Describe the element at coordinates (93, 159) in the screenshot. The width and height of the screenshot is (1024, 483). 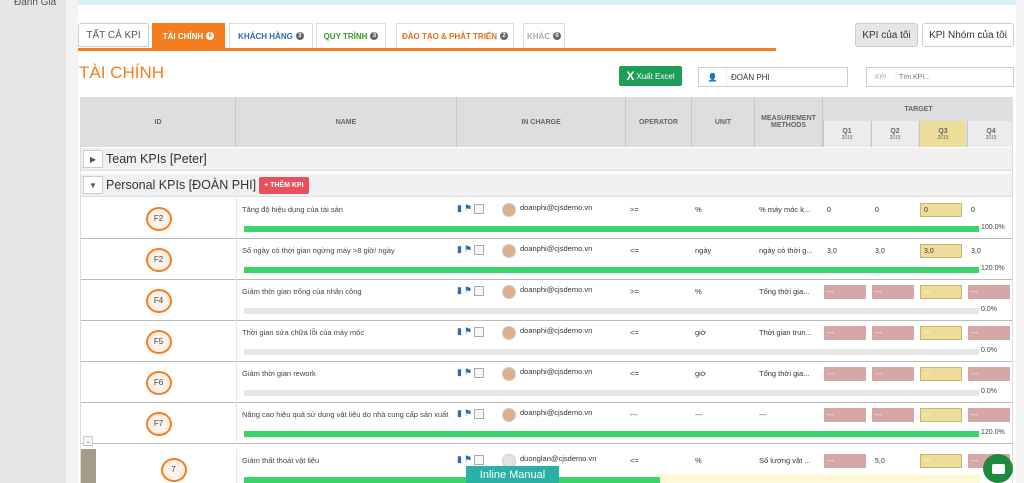
I see `group-toggle-icon: ▶` at that location.